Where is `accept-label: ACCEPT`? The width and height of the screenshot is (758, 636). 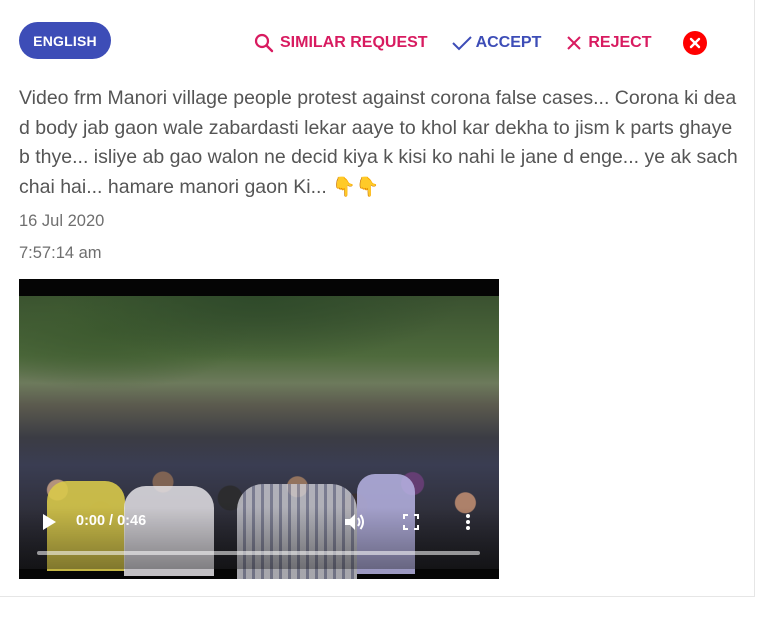
accept-label: ACCEPT is located at coordinates (508, 42).